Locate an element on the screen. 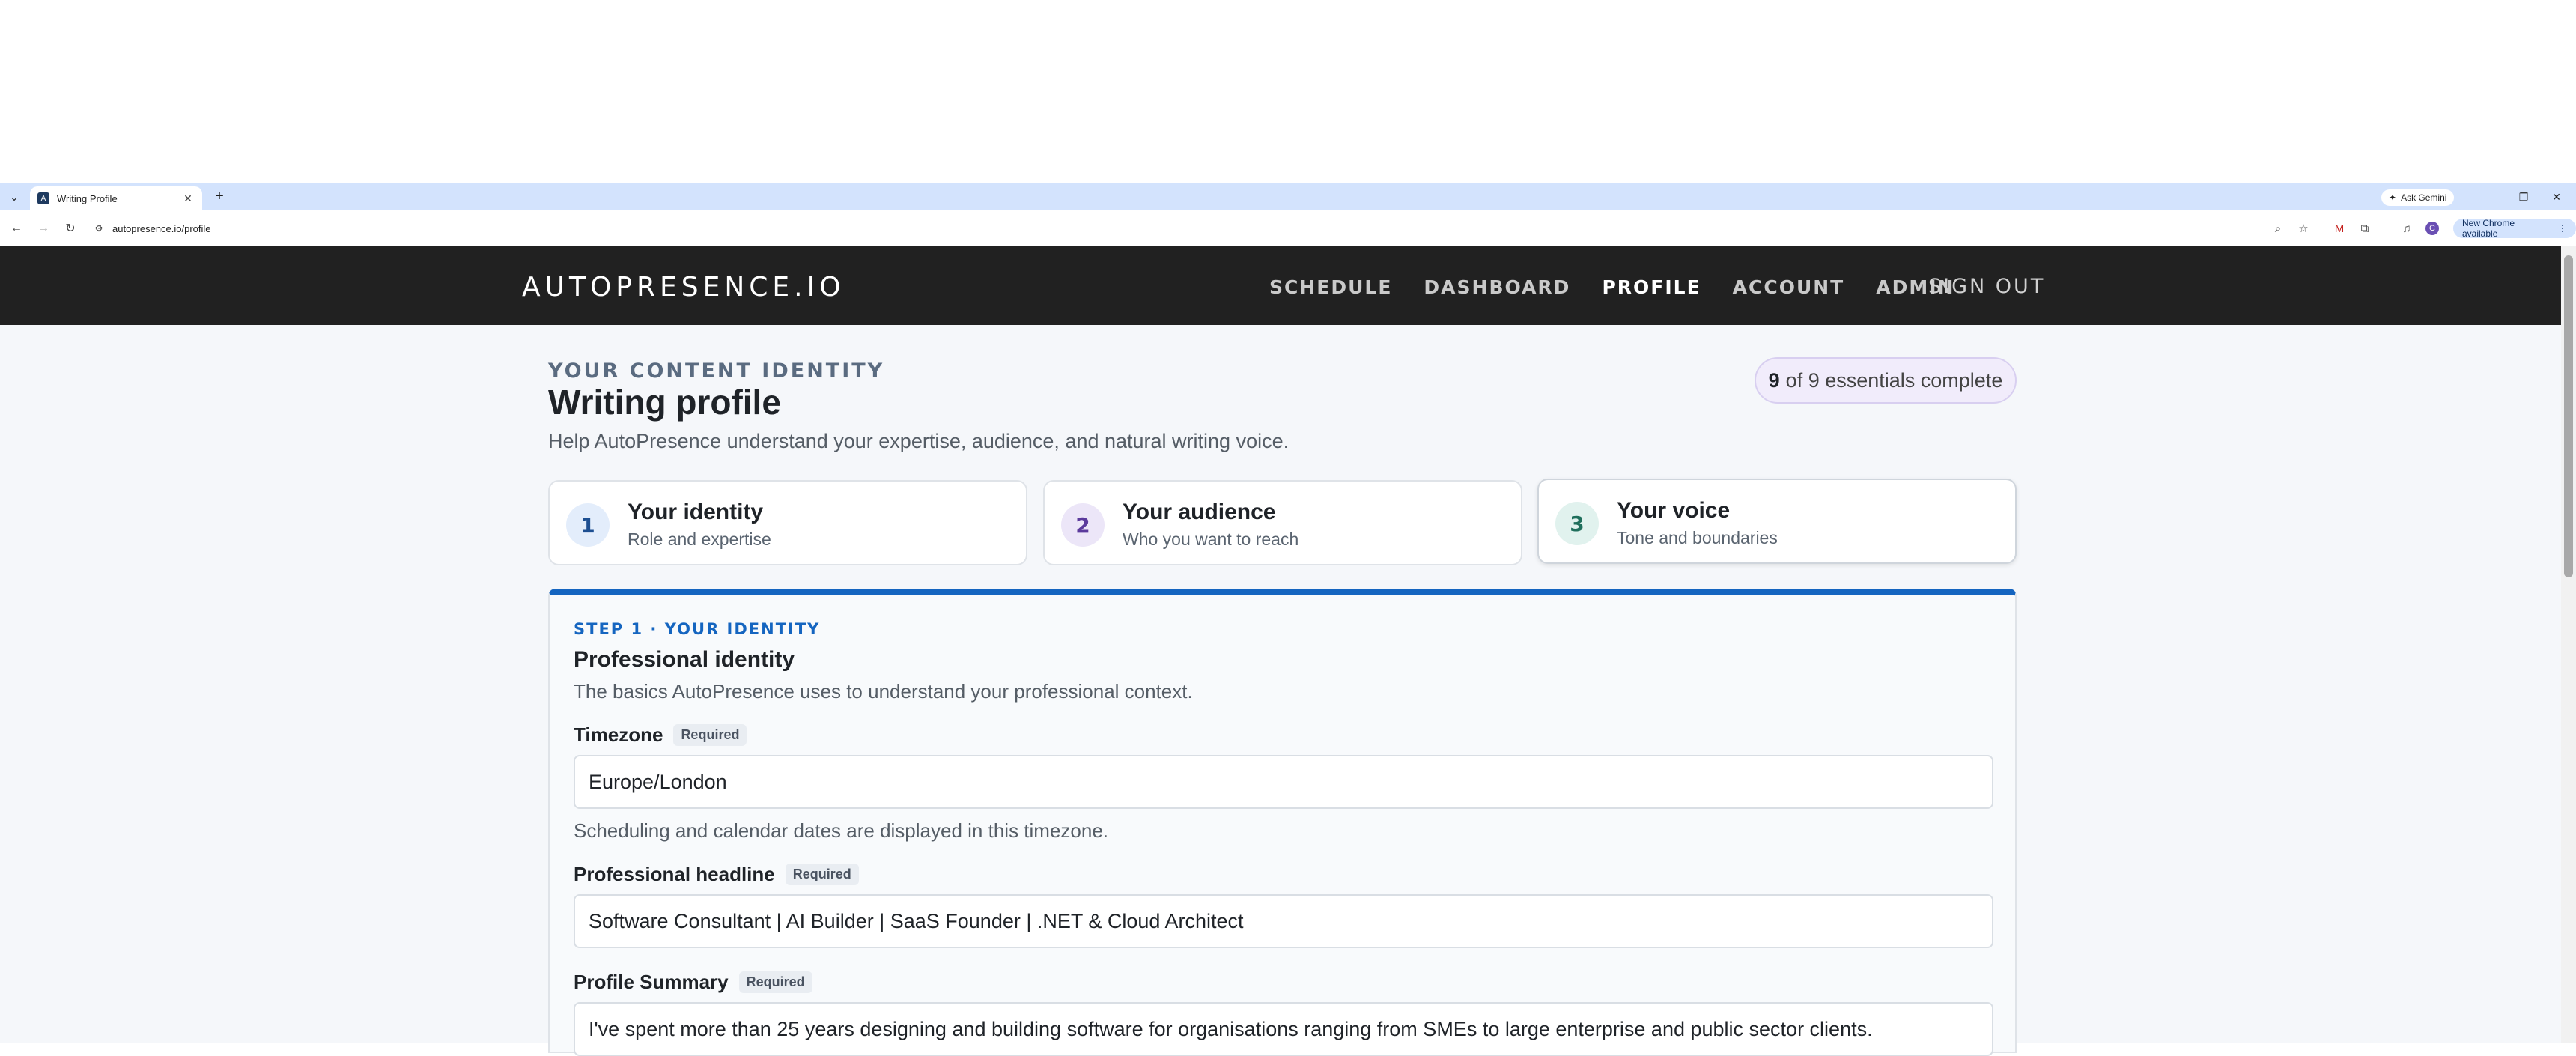 The width and height of the screenshot is (2576, 1056). site-info-icon: ⚙ is located at coordinates (98, 228).